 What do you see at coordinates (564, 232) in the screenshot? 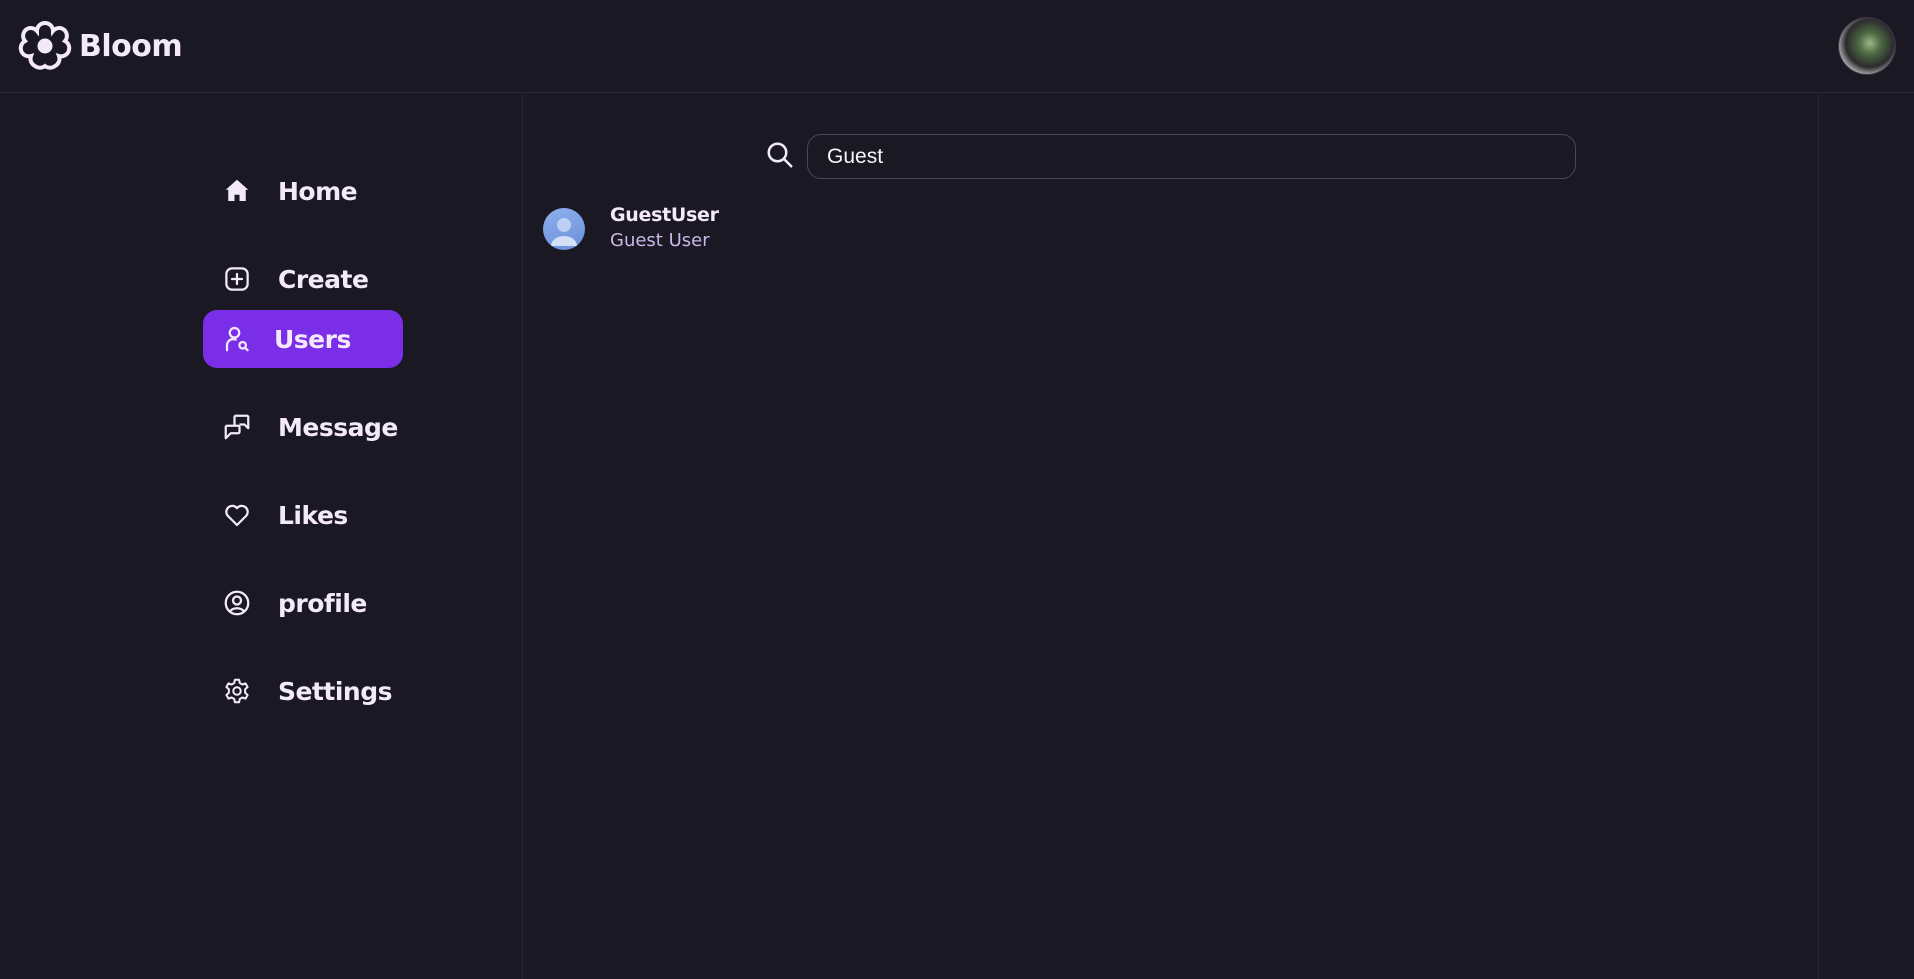
I see `default-user-icon` at bounding box center [564, 232].